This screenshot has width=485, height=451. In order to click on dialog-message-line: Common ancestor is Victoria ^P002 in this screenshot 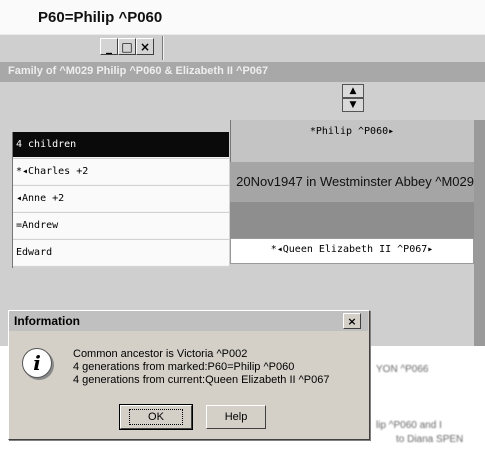, I will do `click(160, 354)`.